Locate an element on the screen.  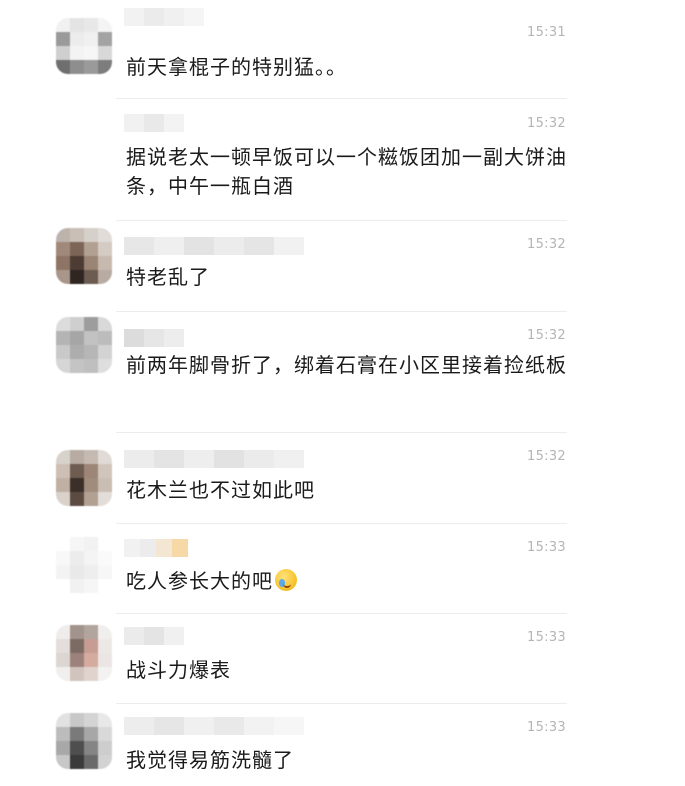
message-timestamp: 15:31 is located at coordinates (546, 32).